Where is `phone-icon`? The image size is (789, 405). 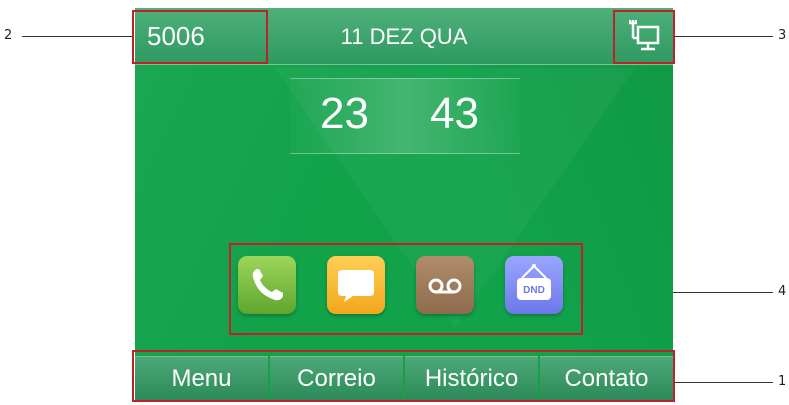 phone-icon is located at coordinates (267, 285).